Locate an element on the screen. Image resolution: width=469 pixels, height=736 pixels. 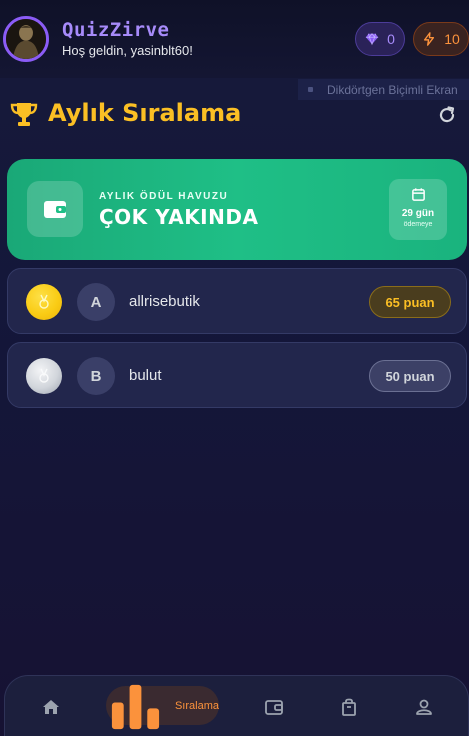
lightning-icon is located at coordinates (429, 39).